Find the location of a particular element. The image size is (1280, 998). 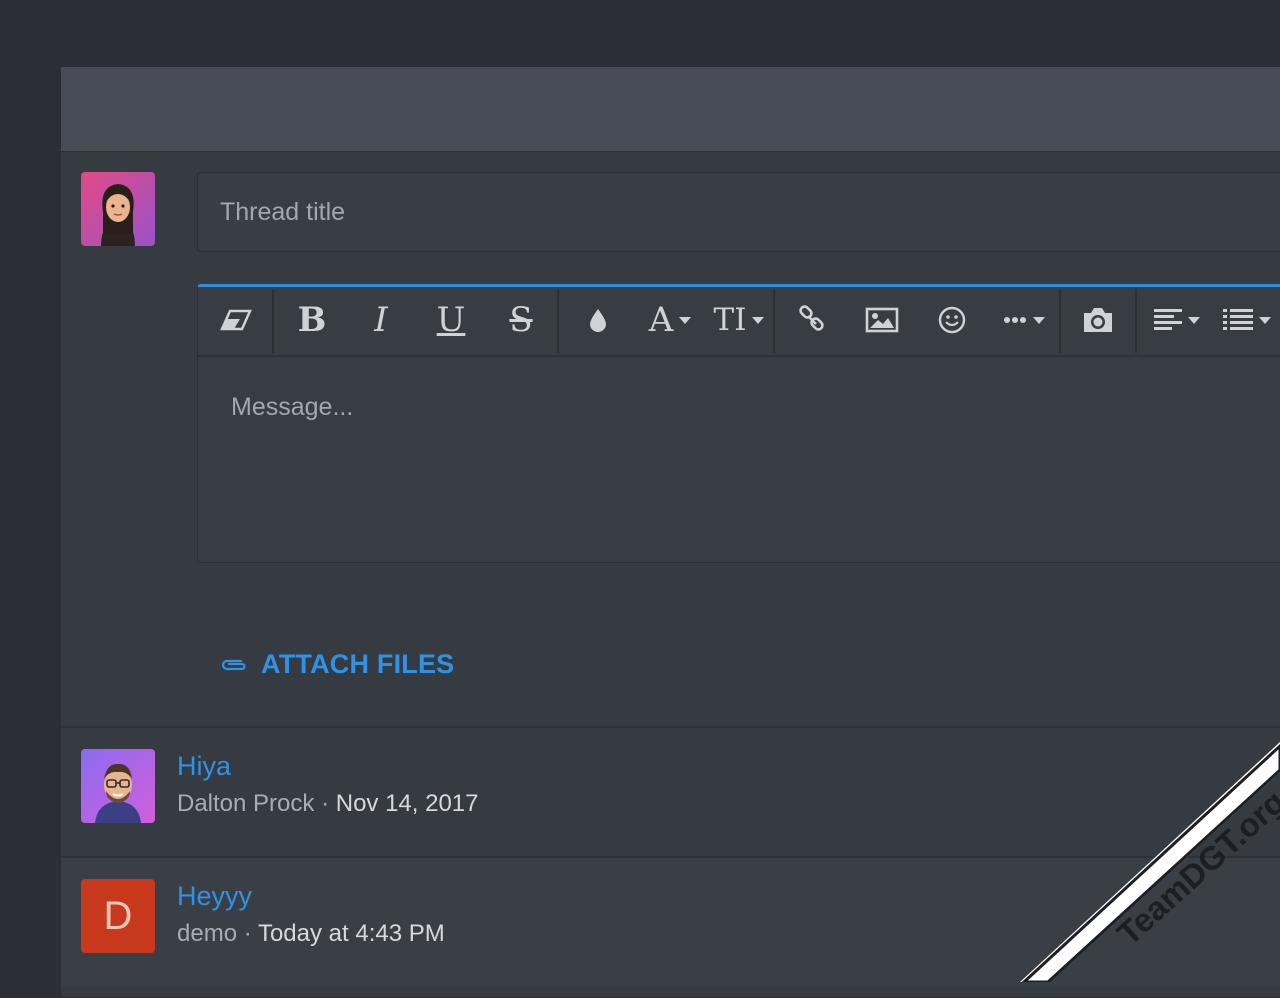

eraser-icon is located at coordinates (236, 320).